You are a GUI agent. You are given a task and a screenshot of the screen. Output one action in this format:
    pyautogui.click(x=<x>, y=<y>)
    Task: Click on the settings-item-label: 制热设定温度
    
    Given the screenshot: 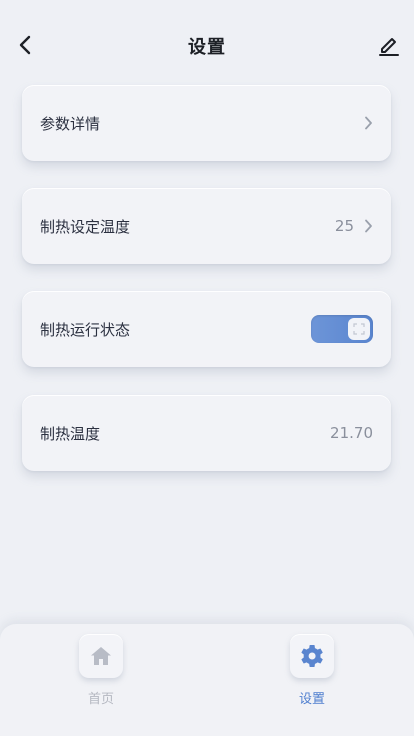 What is the action you would take?
    pyautogui.click(x=85, y=226)
    